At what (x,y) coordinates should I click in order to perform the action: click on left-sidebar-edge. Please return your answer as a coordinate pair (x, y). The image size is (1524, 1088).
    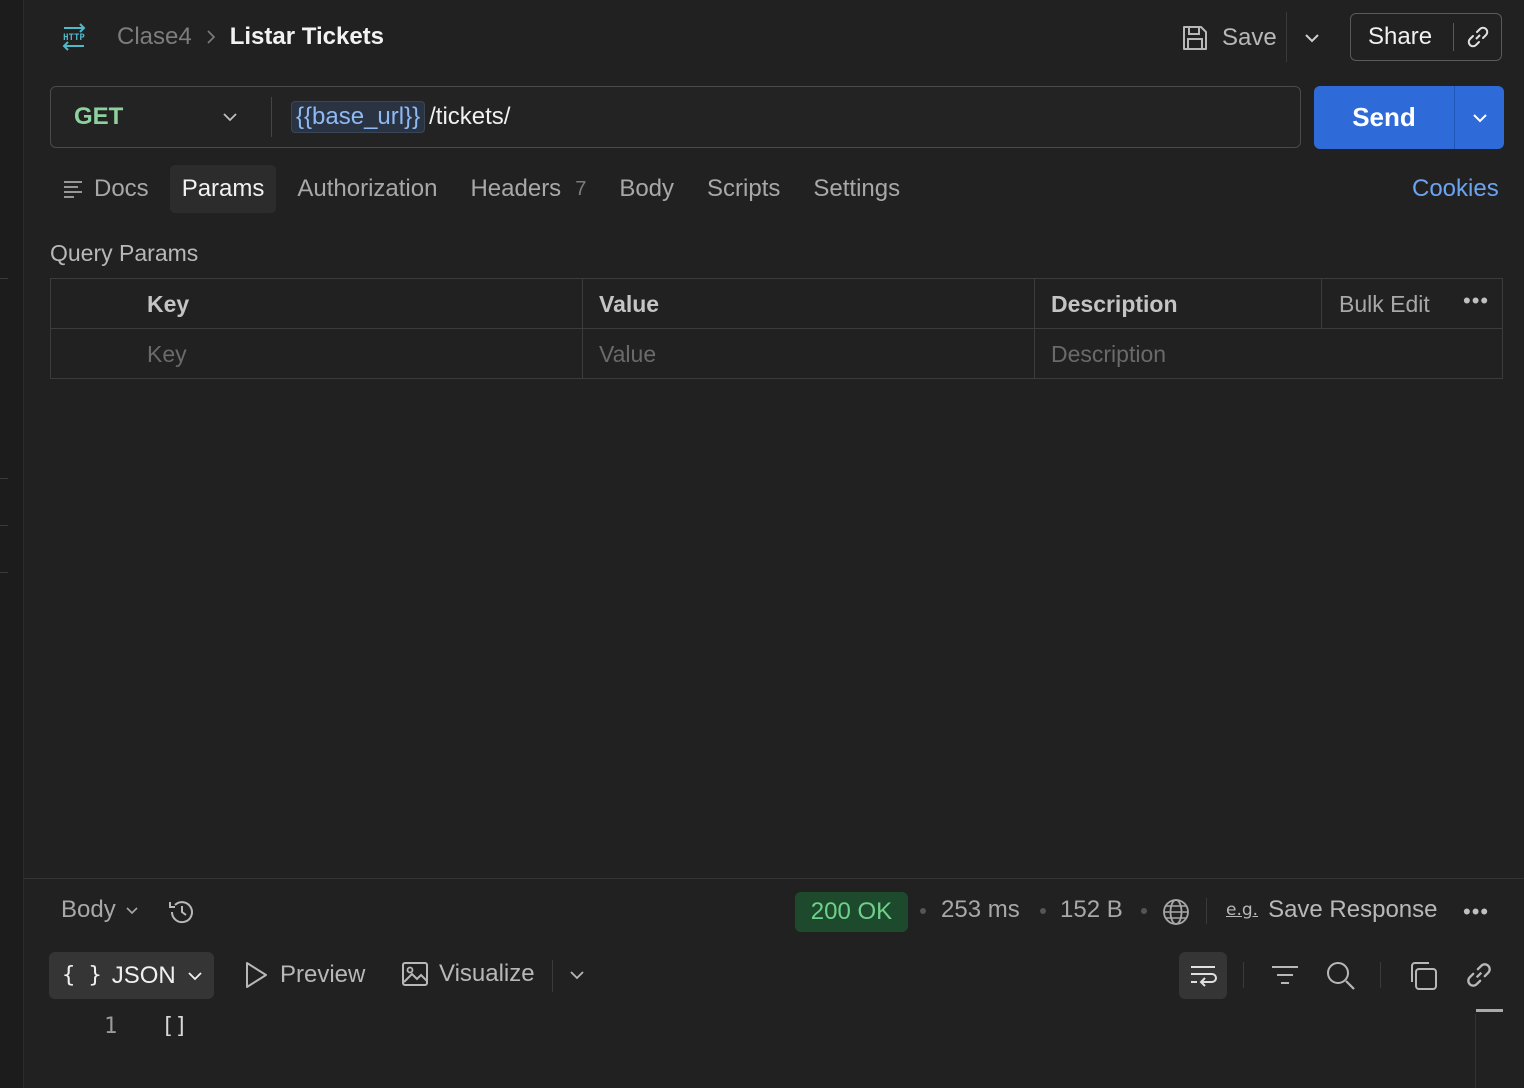
    Looking at the image, I should click on (12, 544).